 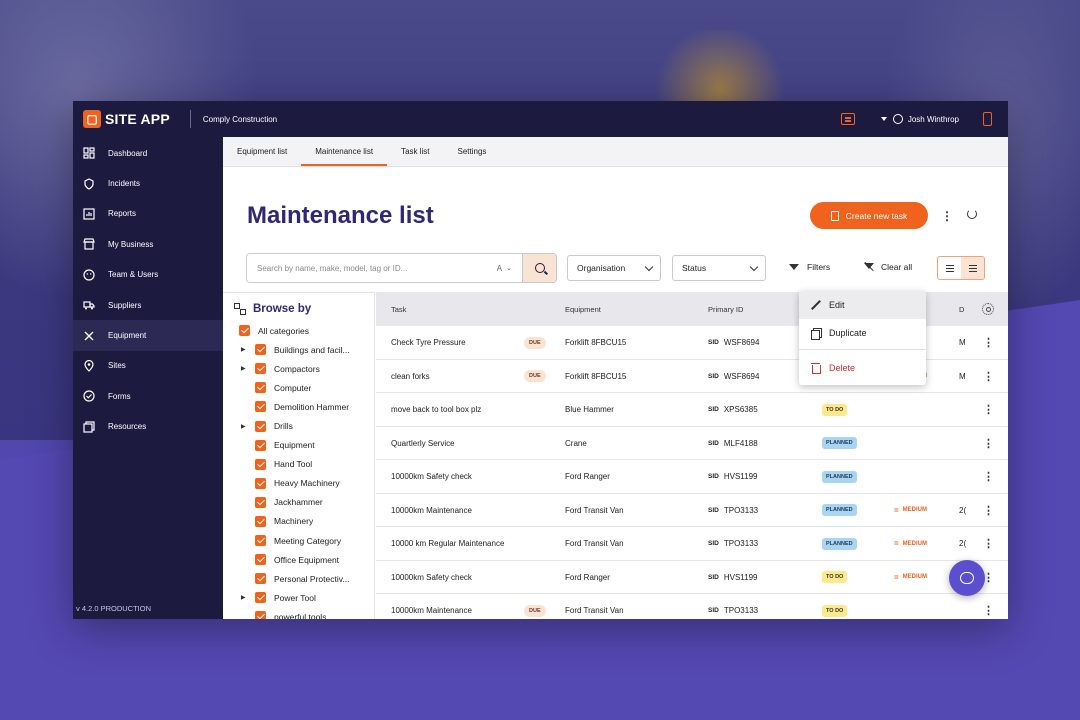 What do you see at coordinates (472, 151) in the screenshot?
I see `tab-settings: Settings` at bounding box center [472, 151].